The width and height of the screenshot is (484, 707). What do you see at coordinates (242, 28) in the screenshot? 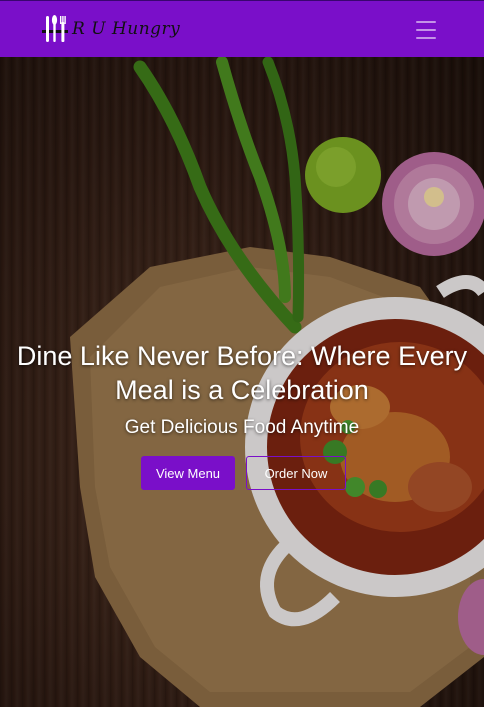
I see `navbar: R U Hungry` at bounding box center [242, 28].